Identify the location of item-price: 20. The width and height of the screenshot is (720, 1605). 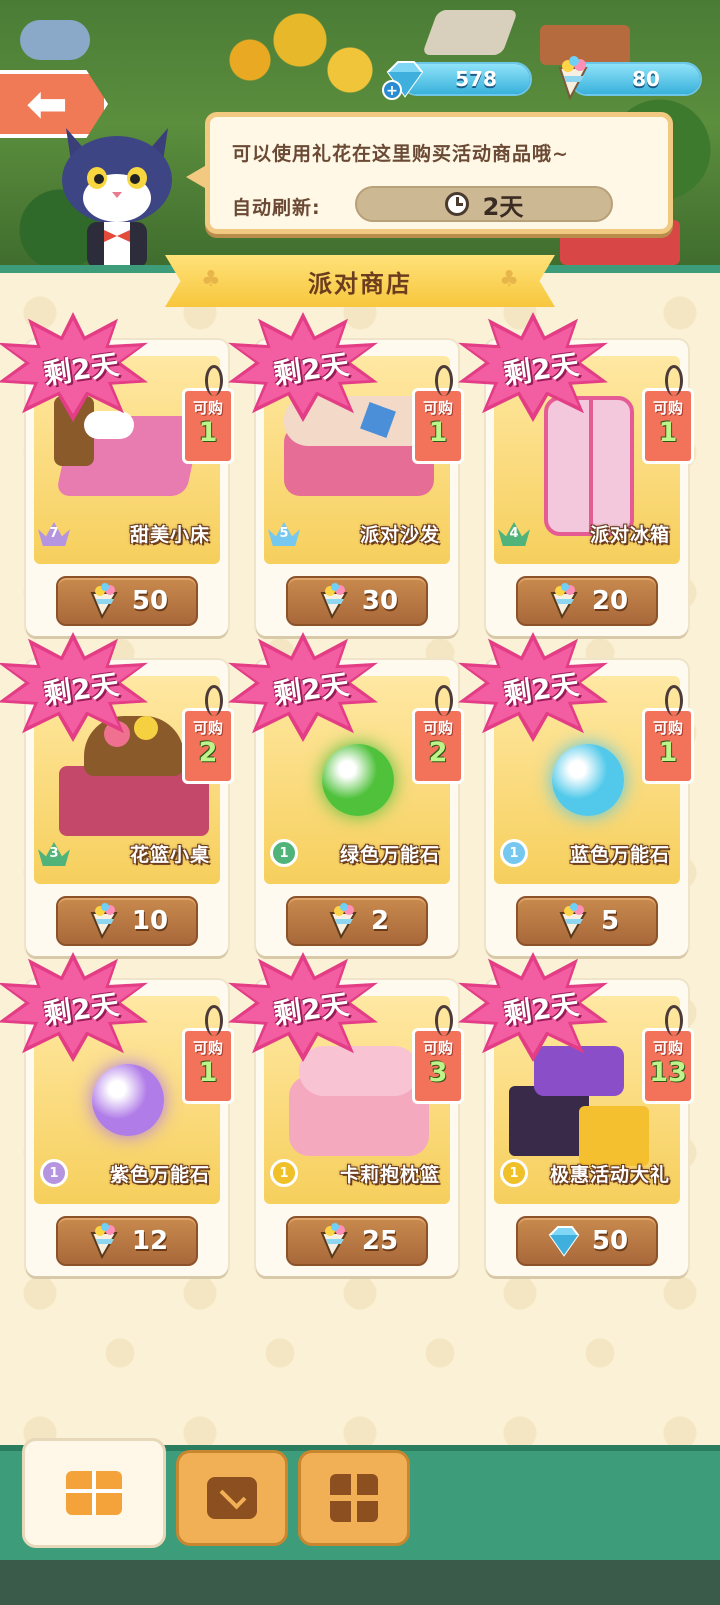
(610, 601).